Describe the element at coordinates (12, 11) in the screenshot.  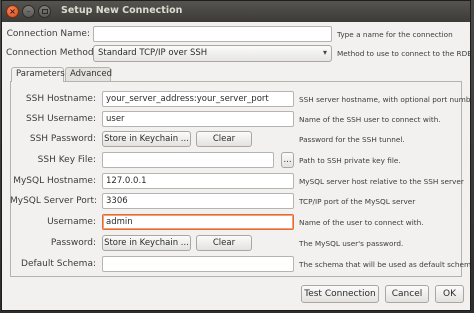
I see `close-icon: ×` at that location.